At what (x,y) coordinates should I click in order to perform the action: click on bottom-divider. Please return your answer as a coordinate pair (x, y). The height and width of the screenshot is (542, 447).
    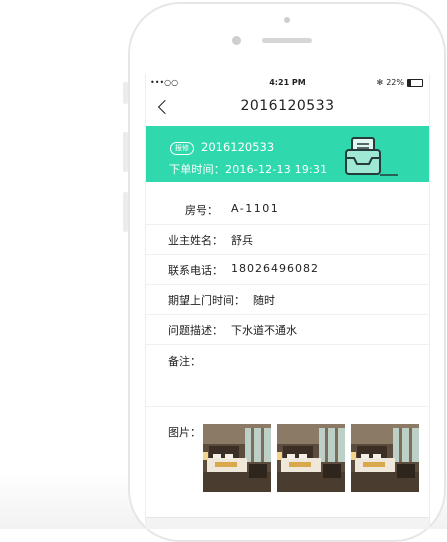
    Looking at the image, I should click on (287, 523).